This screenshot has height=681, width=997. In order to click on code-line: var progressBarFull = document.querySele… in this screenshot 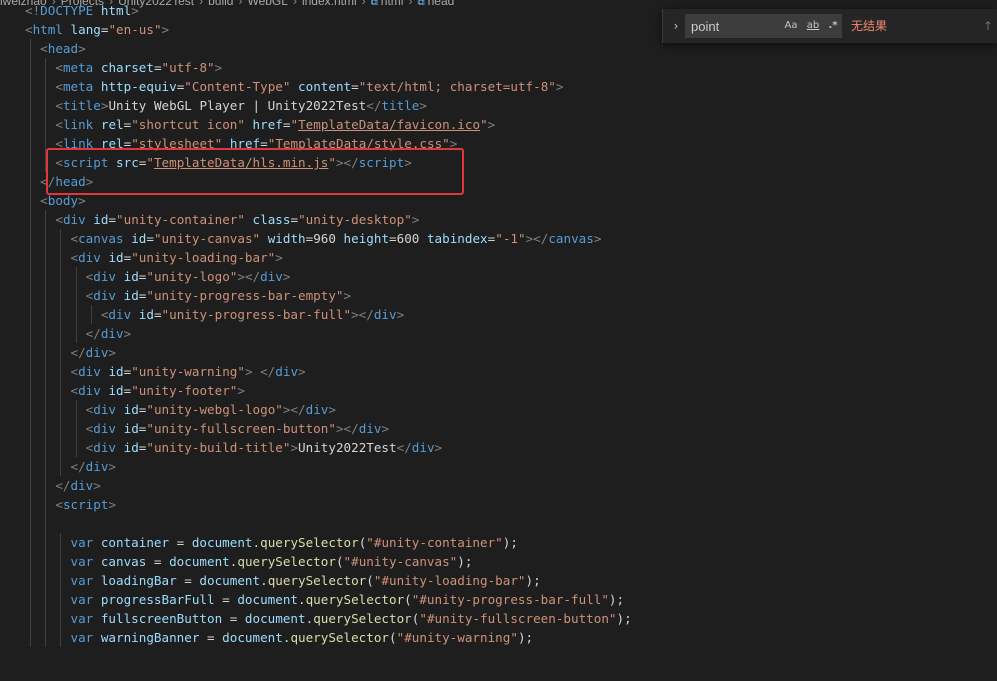, I will do `click(325, 599)`.